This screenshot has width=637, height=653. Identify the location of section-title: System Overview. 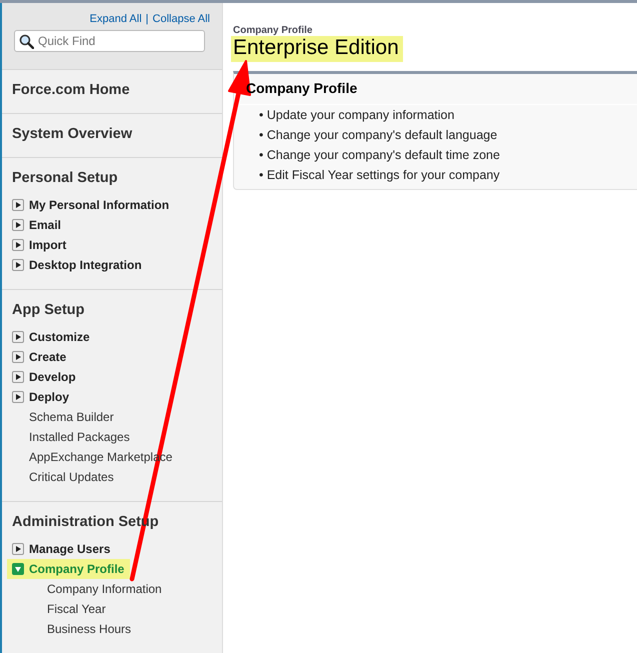
(112, 134).